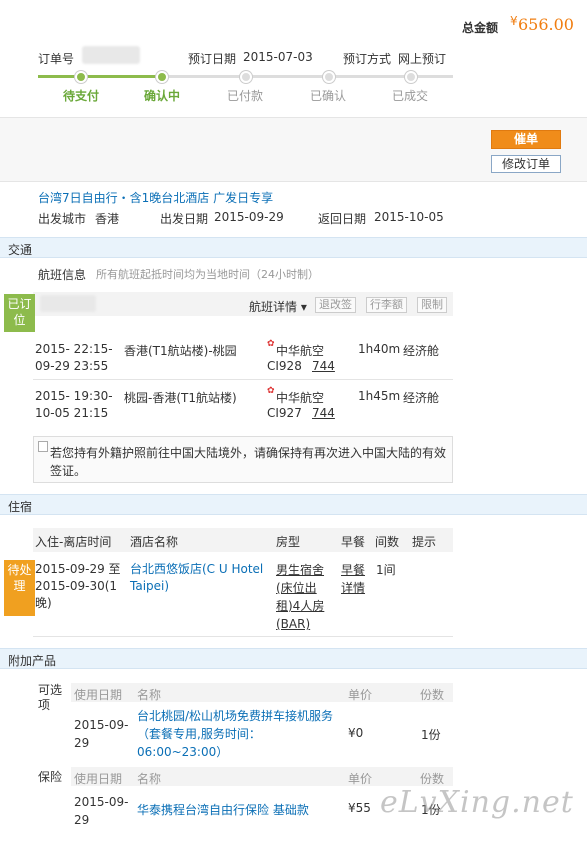 The height and width of the screenshot is (843, 587). Describe the element at coordinates (355, 579) in the screenshot. I see `hotel-breakfast-link: 早餐详情` at that location.